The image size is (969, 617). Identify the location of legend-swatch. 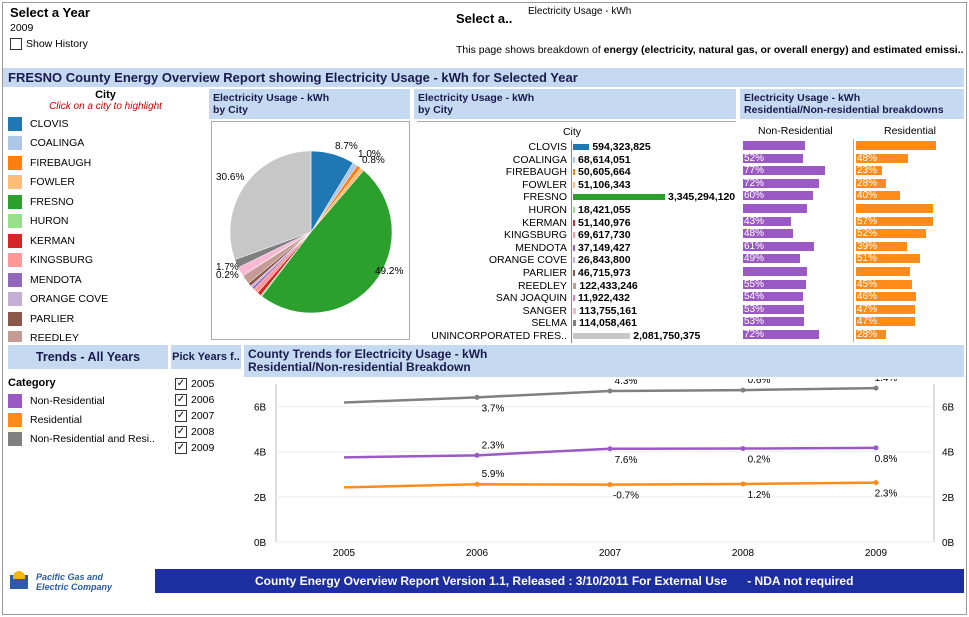
(15, 336).